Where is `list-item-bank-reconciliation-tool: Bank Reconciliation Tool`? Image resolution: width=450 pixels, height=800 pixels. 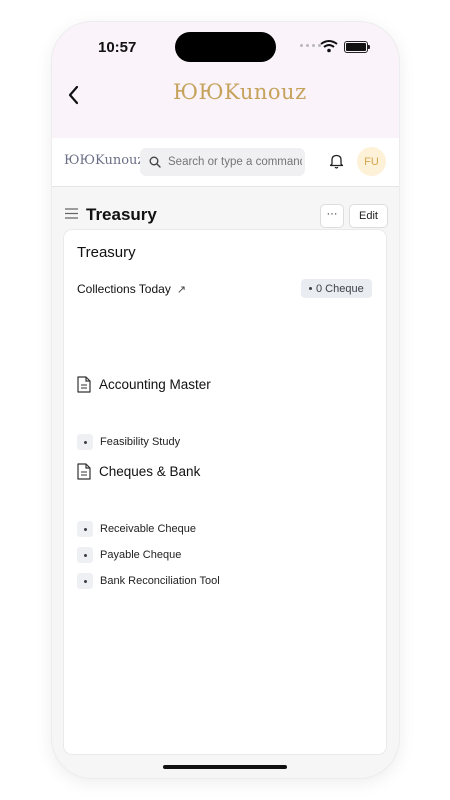
list-item-bank-reconciliation-tool: Bank Reconciliation Tool is located at coordinates (148, 581).